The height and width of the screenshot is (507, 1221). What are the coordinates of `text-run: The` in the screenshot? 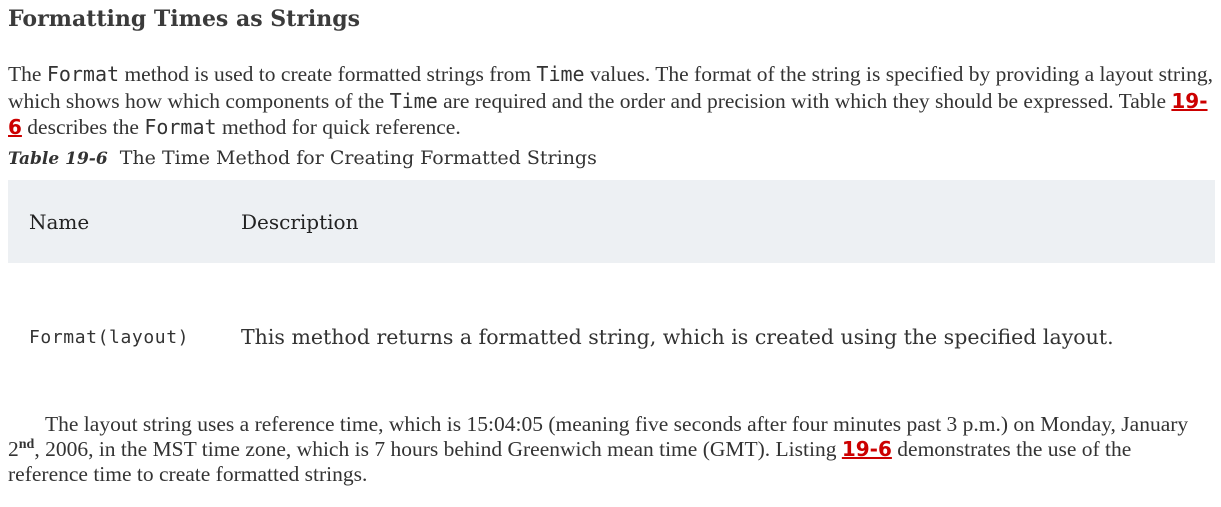 It's located at (27, 74).